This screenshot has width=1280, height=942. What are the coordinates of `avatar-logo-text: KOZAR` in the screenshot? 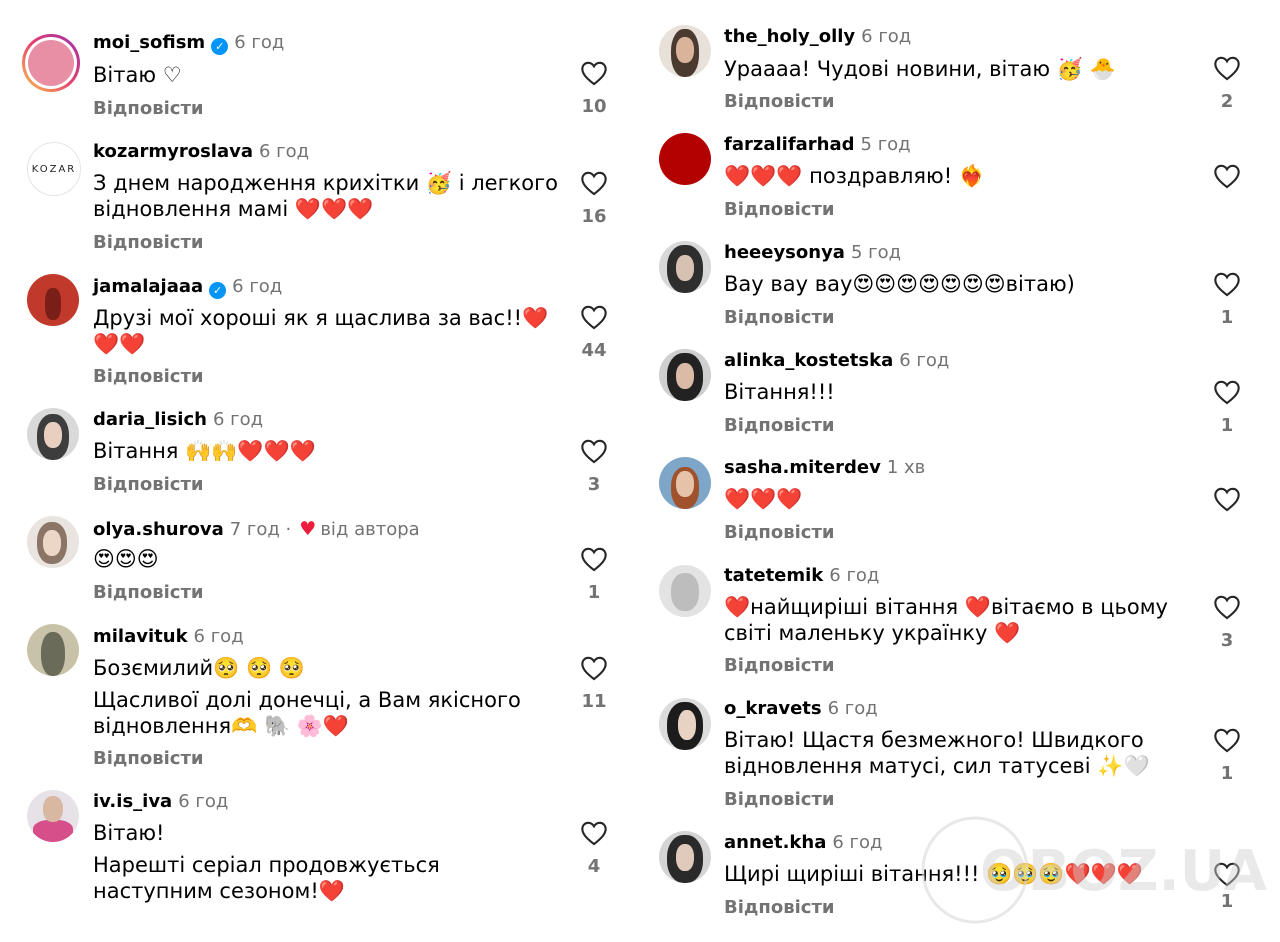 It's located at (54, 169).